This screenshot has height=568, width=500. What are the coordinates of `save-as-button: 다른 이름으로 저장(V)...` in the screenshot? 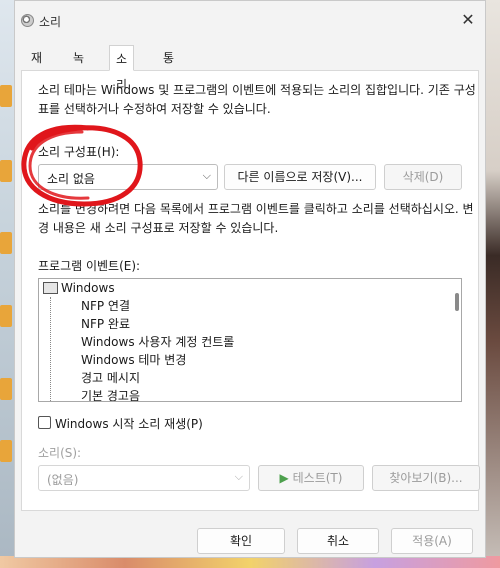 It's located at (300, 177).